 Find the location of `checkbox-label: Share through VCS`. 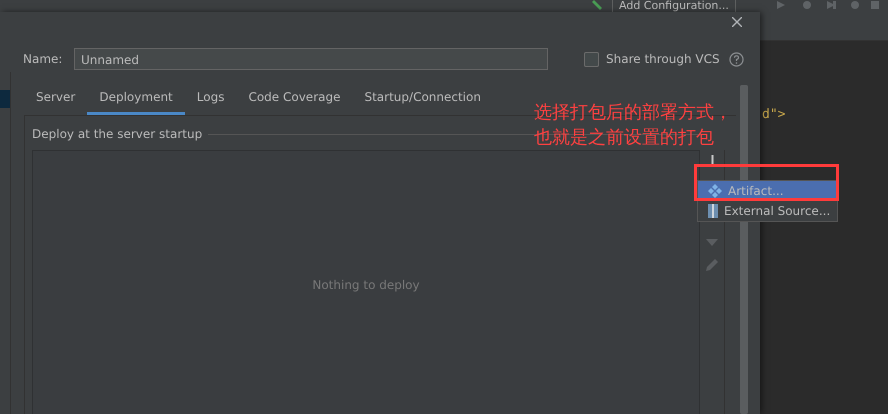

checkbox-label: Share through VCS is located at coordinates (663, 59).